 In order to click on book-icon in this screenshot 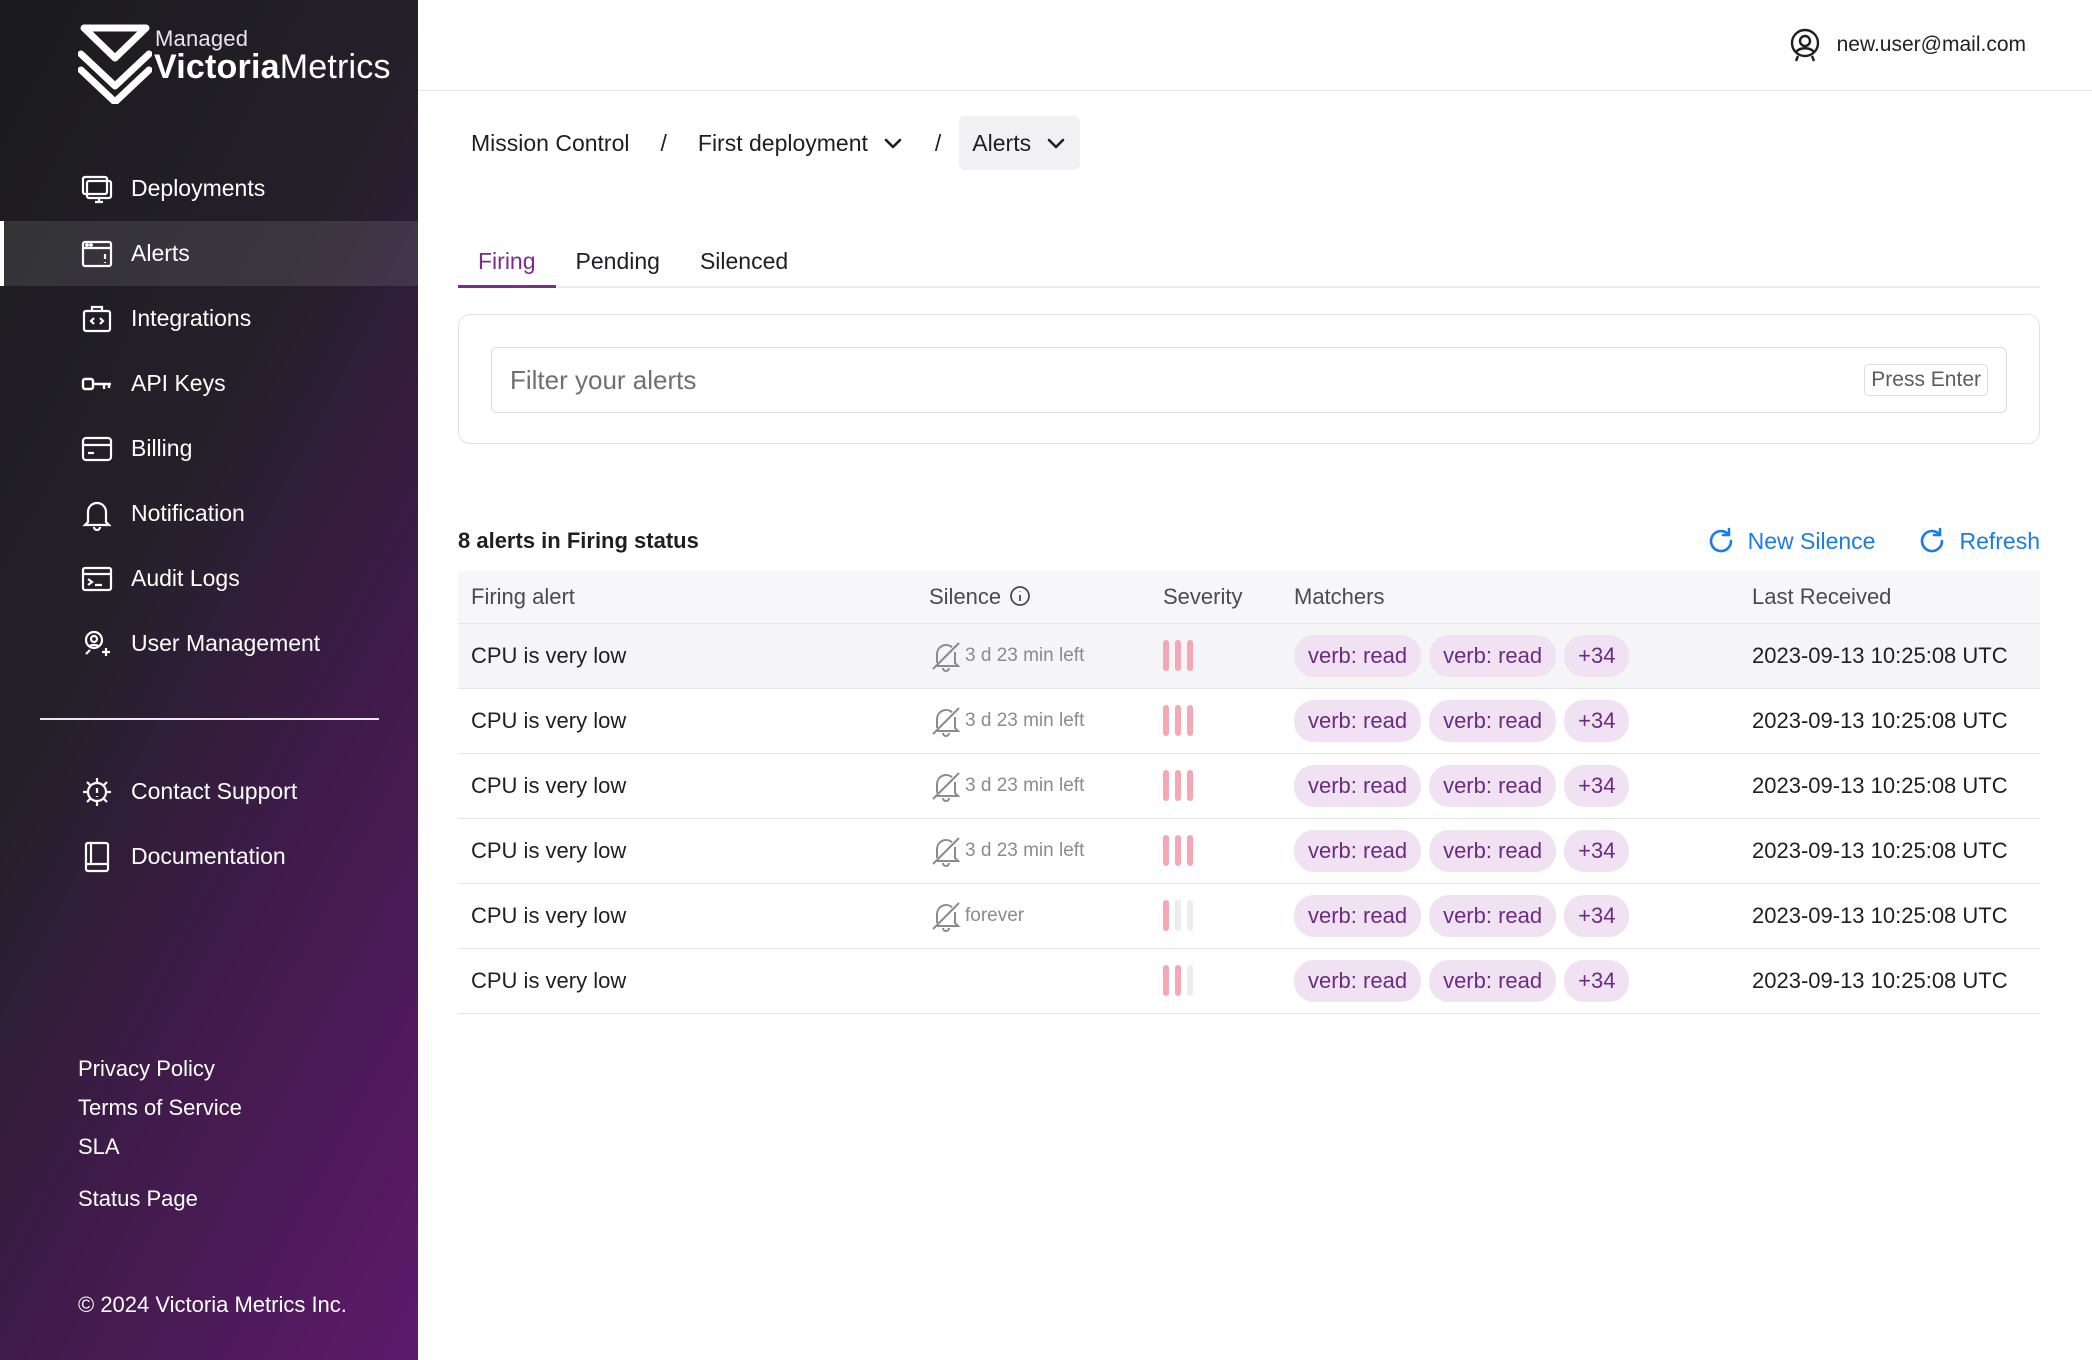, I will do `click(97, 857)`.